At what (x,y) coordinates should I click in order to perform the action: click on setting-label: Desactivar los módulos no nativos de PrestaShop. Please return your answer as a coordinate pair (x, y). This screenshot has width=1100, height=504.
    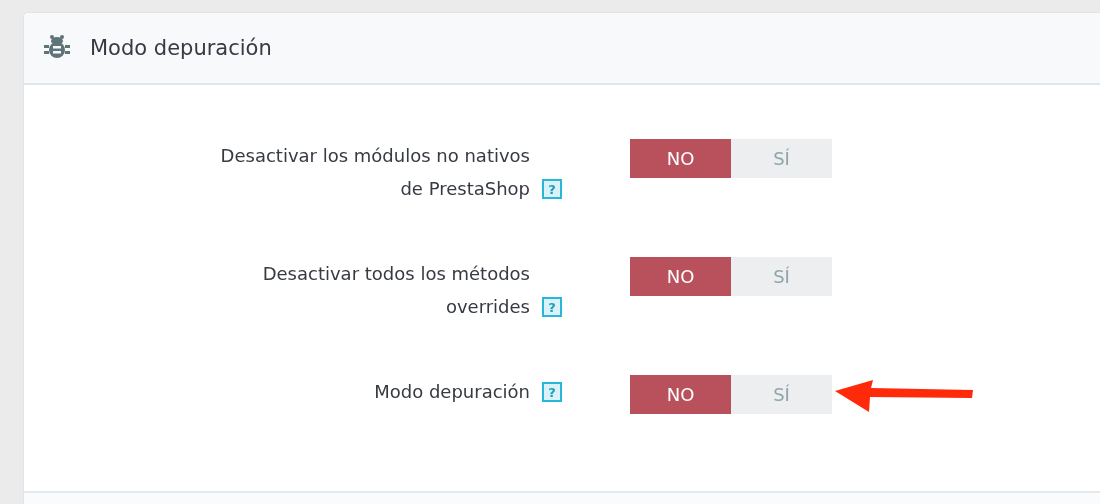
    Looking at the image, I should click on (374, 172).